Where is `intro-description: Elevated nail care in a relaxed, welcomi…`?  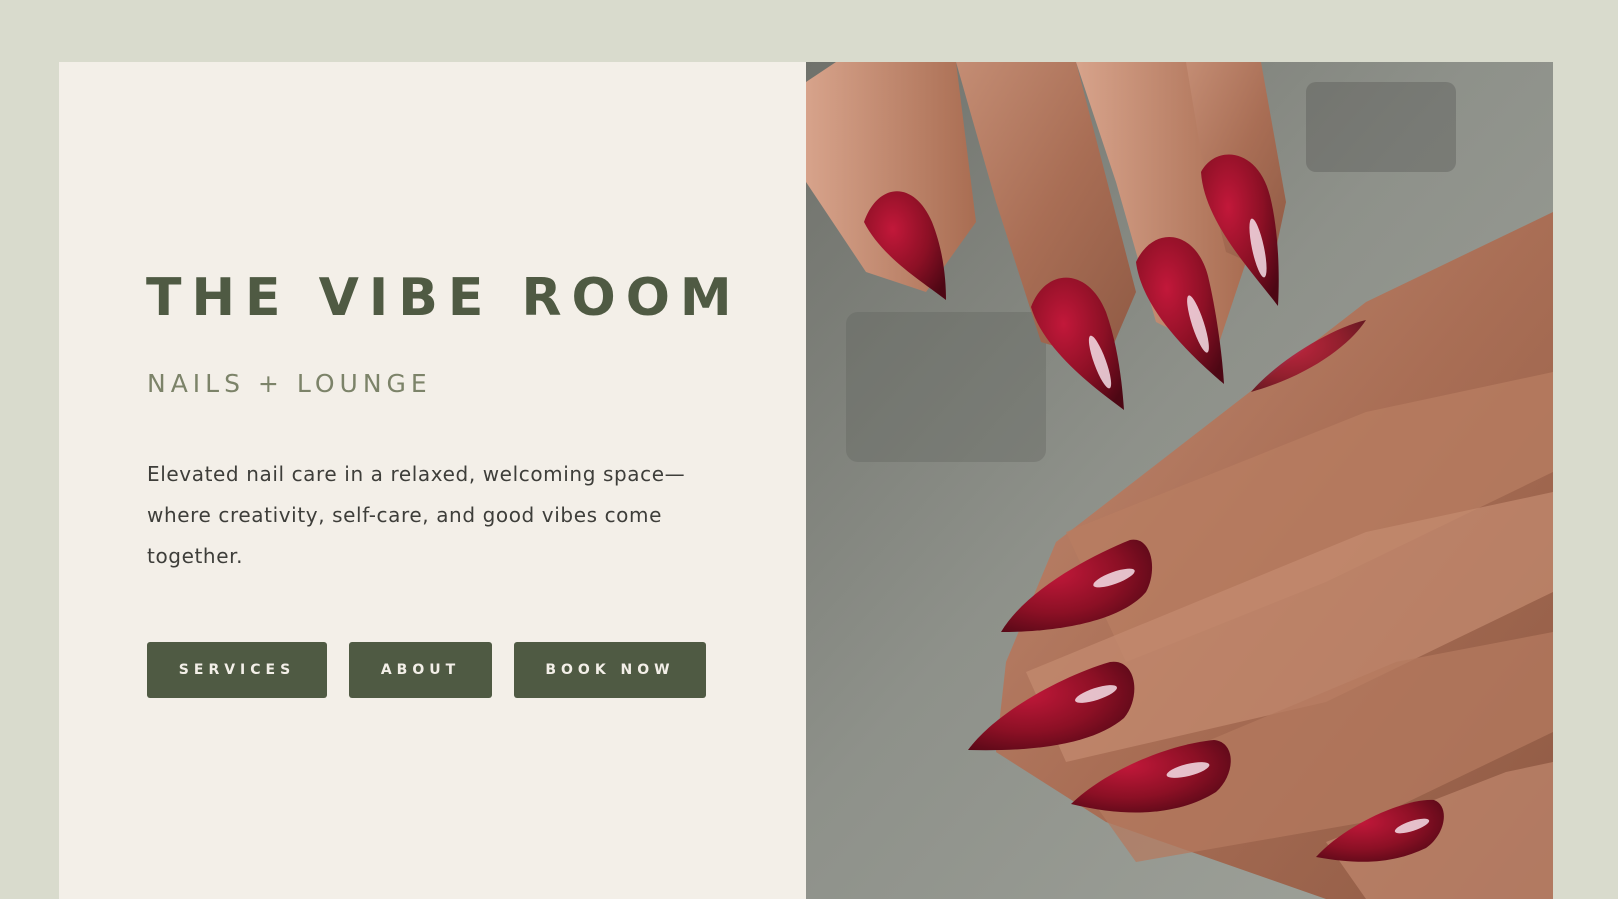
intro-description: Elevated nail care in a relaxed, welcomi… is located at coordinates (416, 515).